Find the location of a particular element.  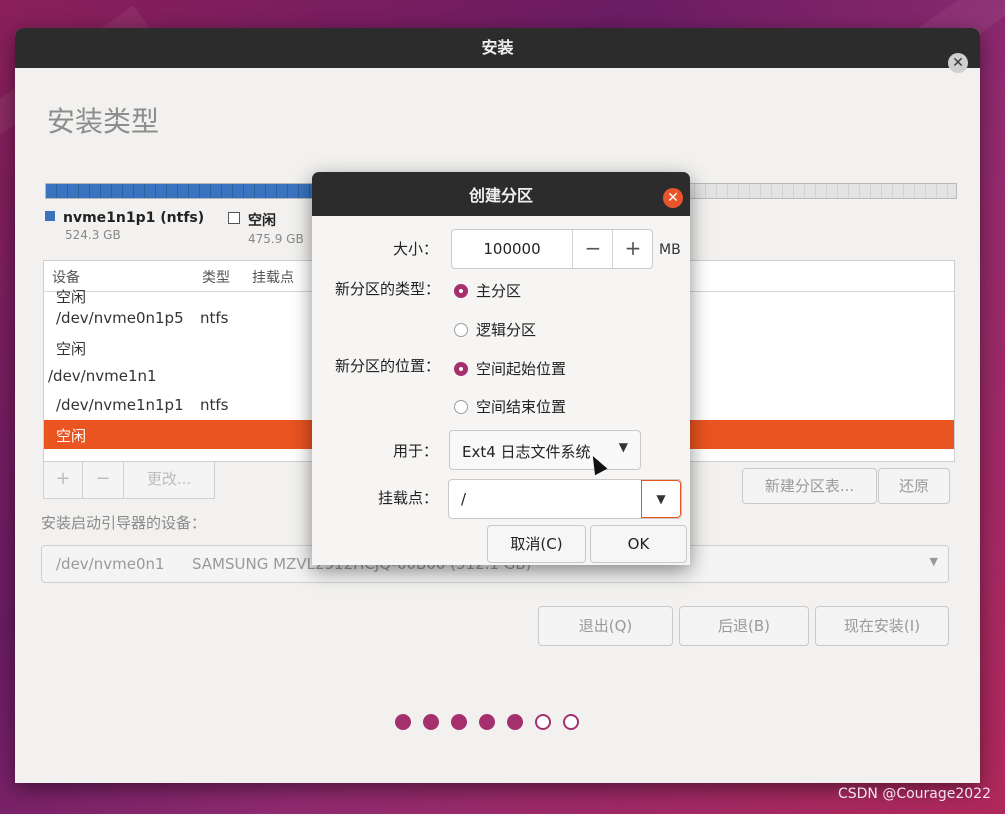

install-now-button: 现在安装(I) is located at coordinates (882, 626).